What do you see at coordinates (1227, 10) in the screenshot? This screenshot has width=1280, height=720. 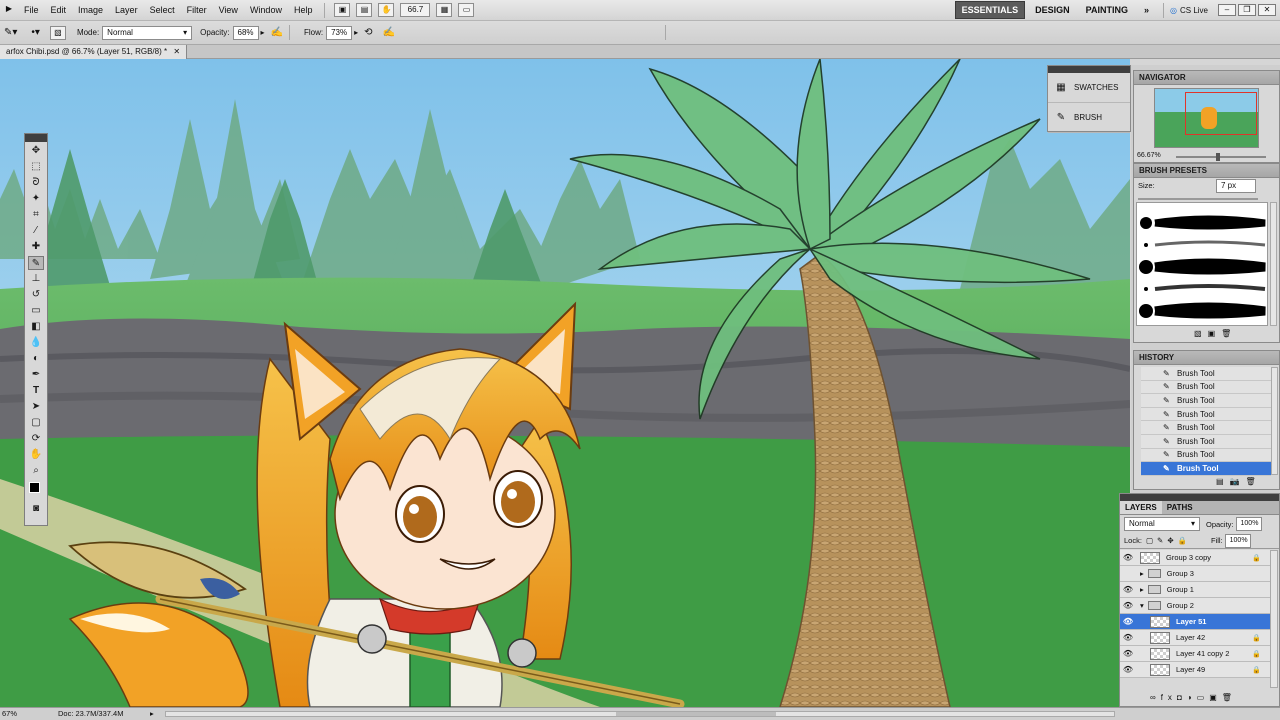 I see `minimize-icon: –` at bounding box center [1227, 10].